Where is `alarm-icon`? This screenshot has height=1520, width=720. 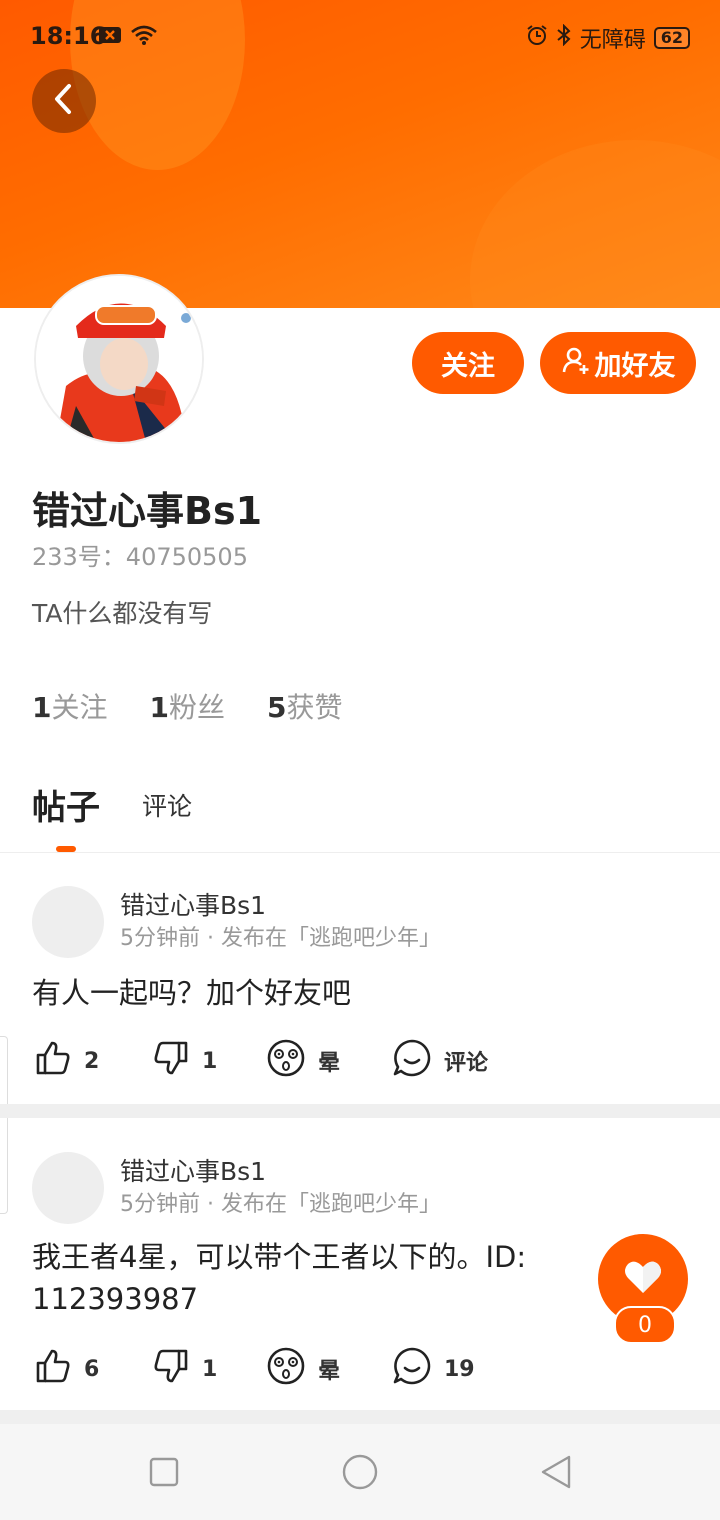
alarm-icon is located at coordinates (537, 38).